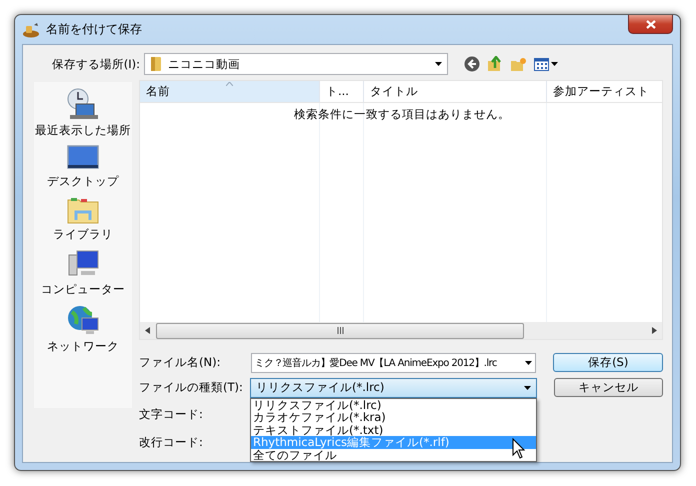  I want to click on scroll-left-icon, so click(147, 330).